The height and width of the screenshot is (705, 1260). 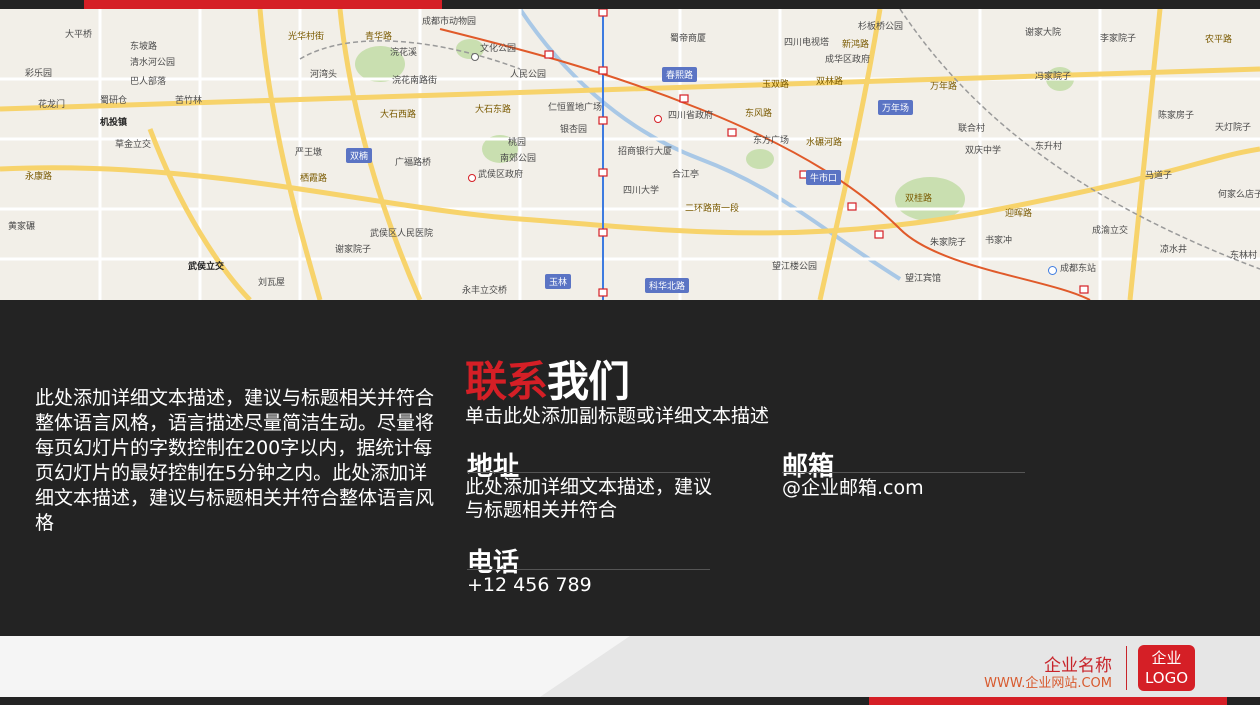 I want to click on map-label: 浣花溪, so click(x=404, y=53).